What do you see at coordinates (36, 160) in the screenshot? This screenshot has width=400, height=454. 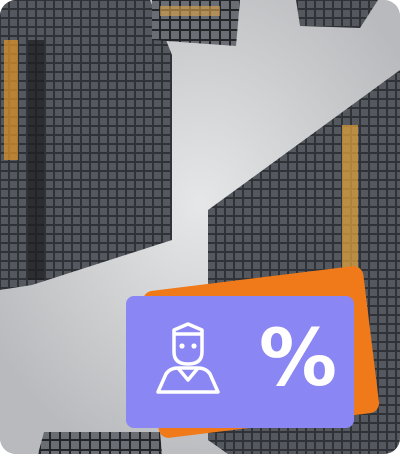 I see `left-tower-column` at bounding box center [36, 160].